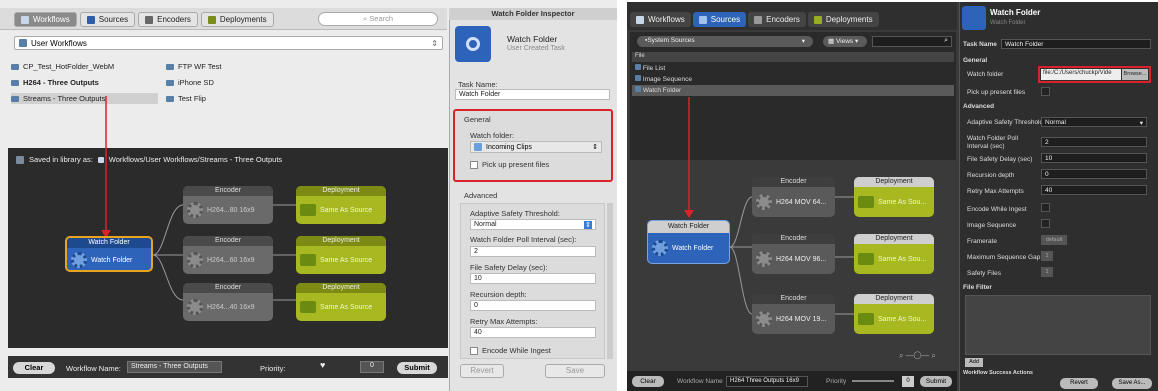  I want to click on safety-files-input: 1, so click(1047, 272).